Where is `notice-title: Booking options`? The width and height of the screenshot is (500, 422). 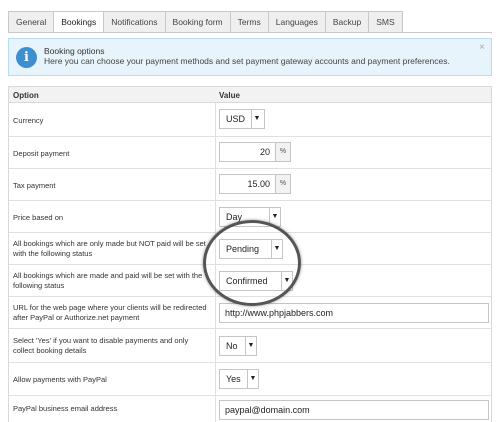 notice-title: Booking options is located at coordinates (74, 51).